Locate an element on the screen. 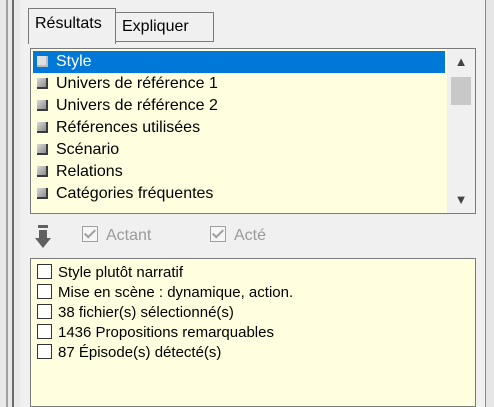  list-item-label: Catégories fréquentes is located at coordinates (135, 193).